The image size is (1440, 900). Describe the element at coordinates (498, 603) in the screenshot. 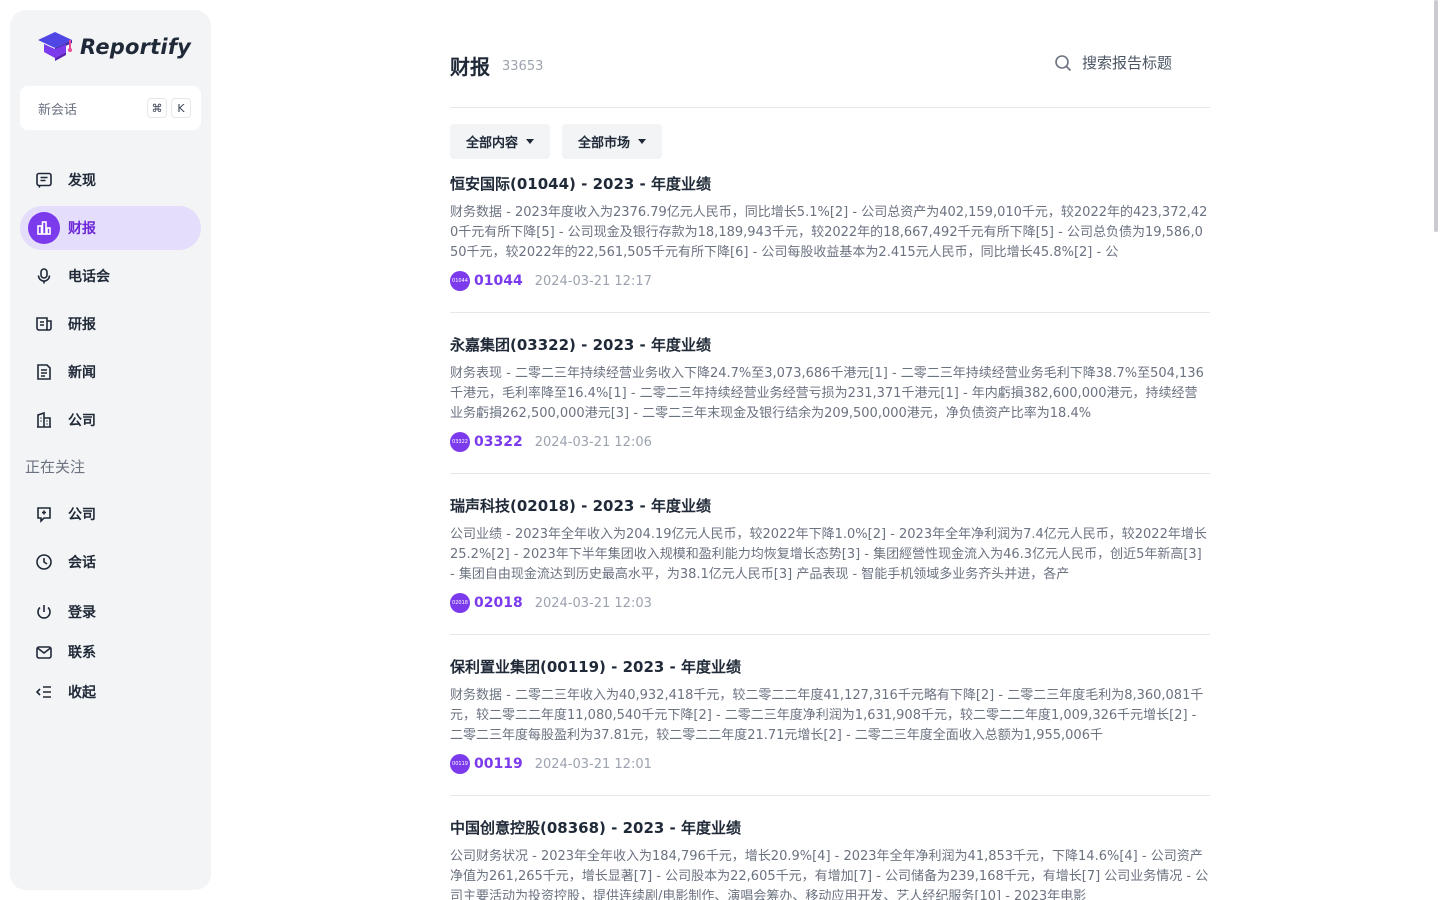

I see `ticker-link: 02018` at that location.